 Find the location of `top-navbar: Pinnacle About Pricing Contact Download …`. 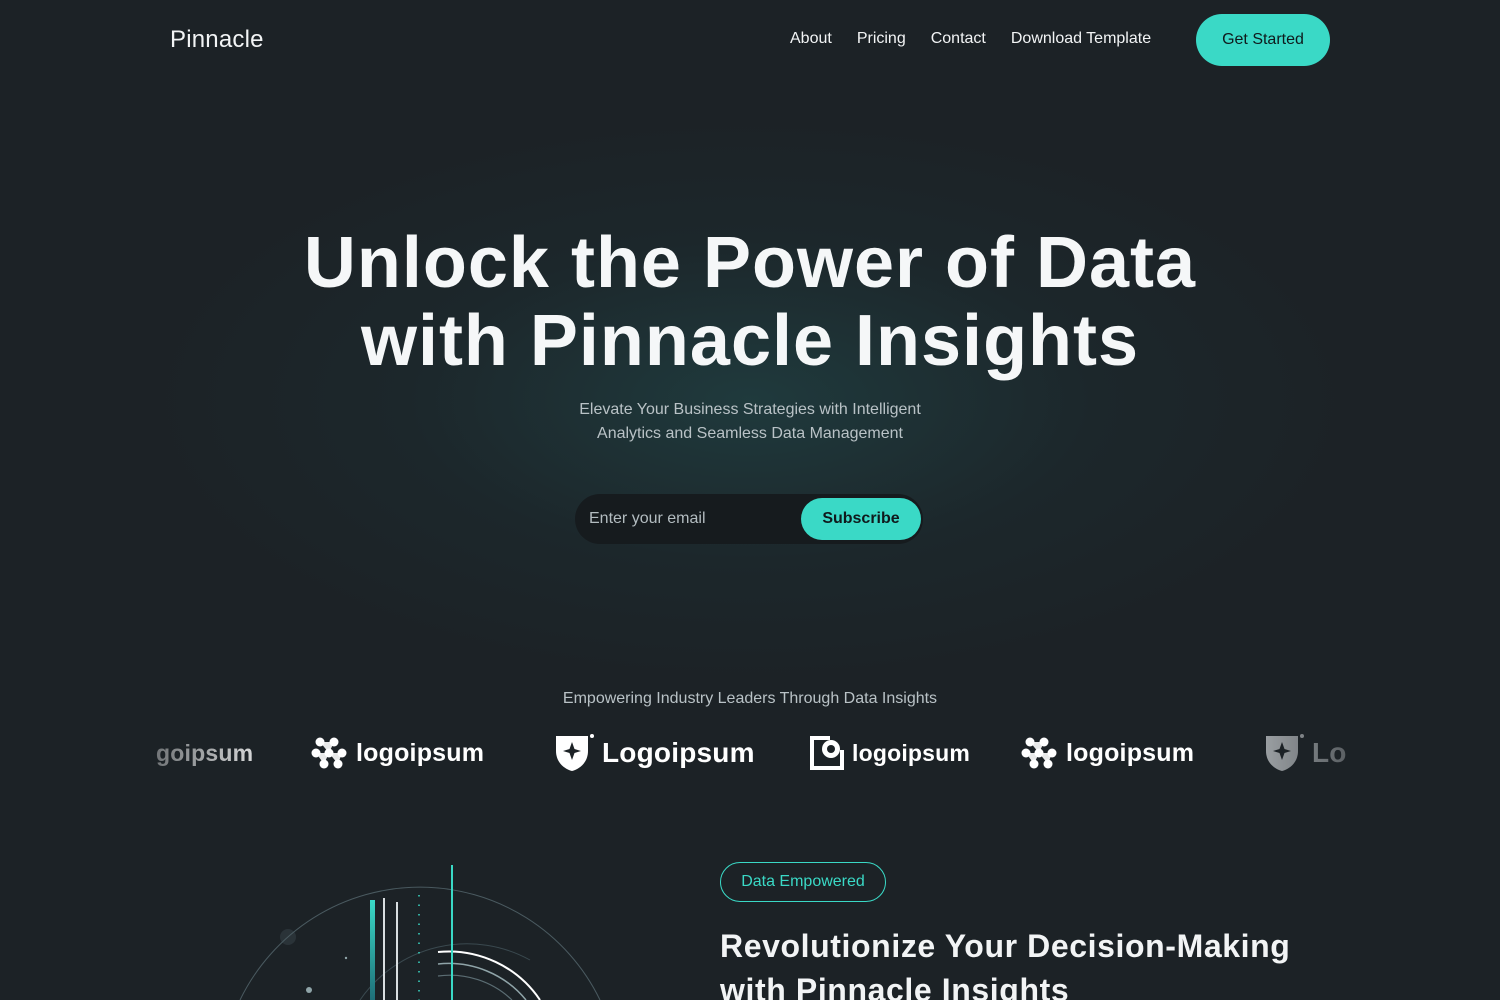

top-navbar: Pinnacle About Pricing Contact Download … is located at coordinates (750, 40).